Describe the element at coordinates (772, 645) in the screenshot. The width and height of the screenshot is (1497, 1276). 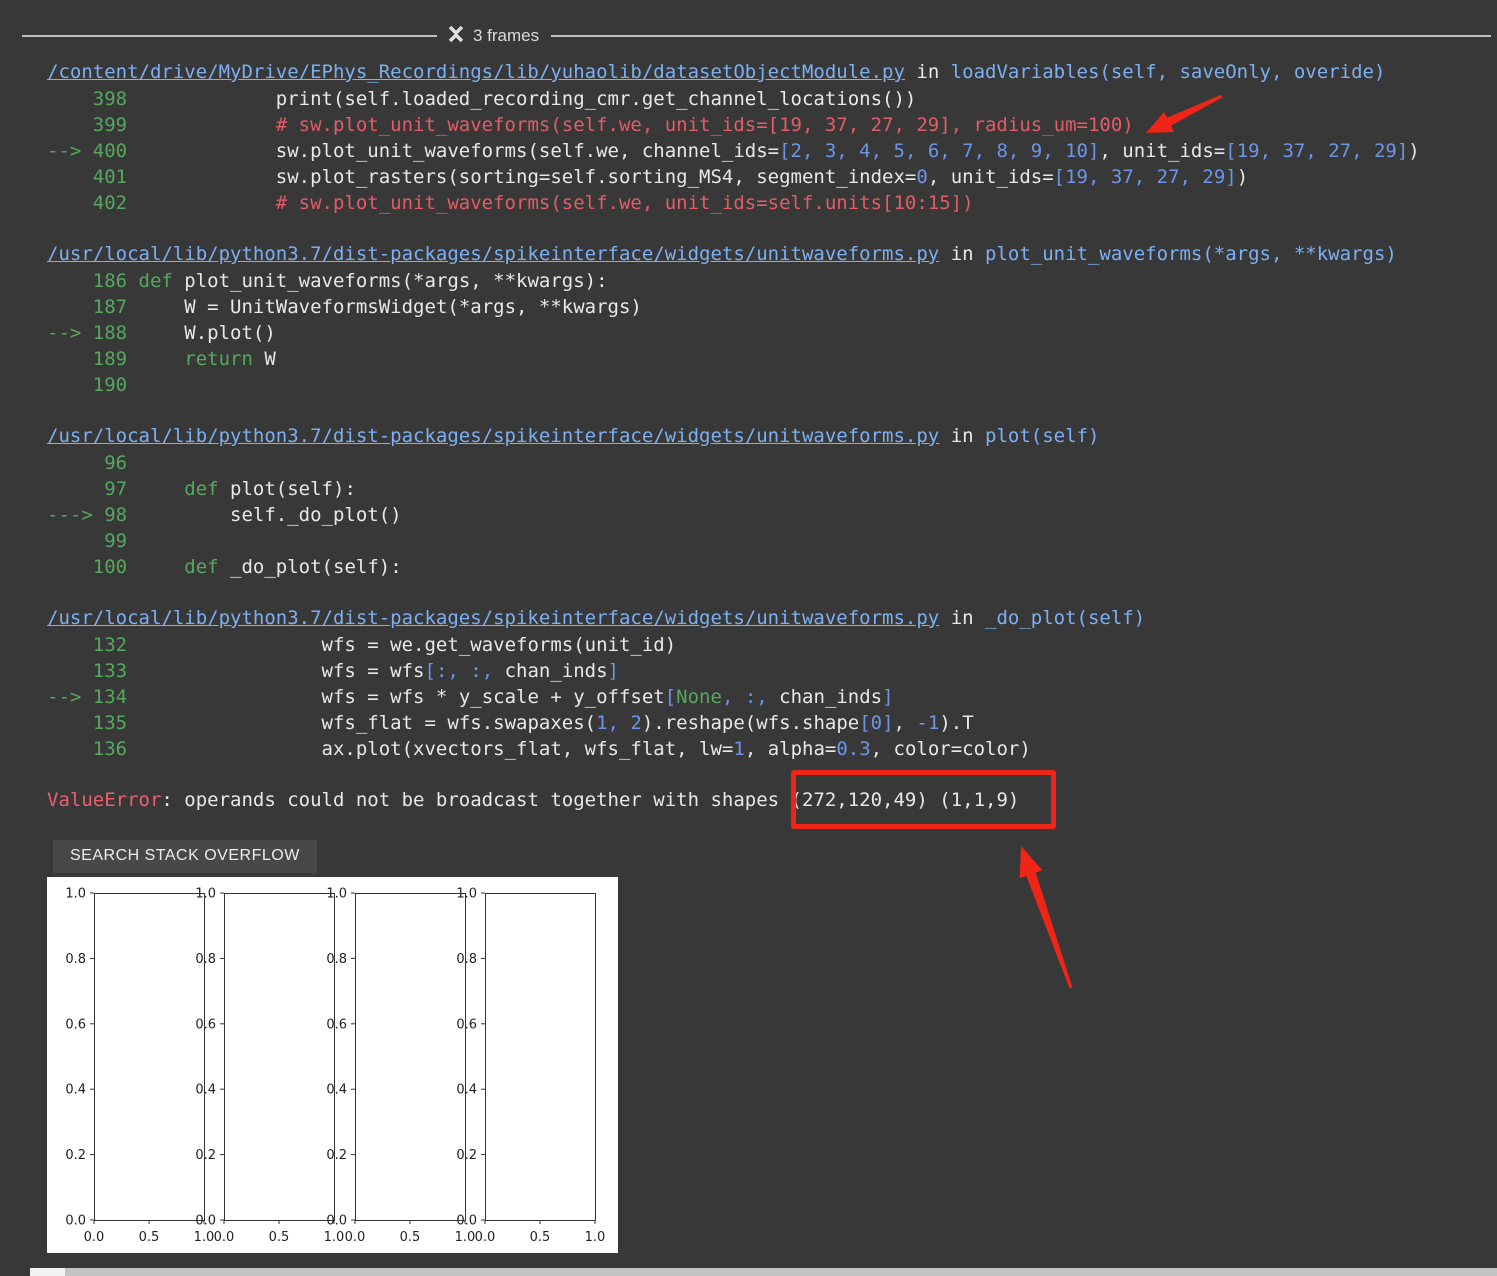
I see `code-line: 132 wfs = we.get_waveforms(unit_id)` at that location.